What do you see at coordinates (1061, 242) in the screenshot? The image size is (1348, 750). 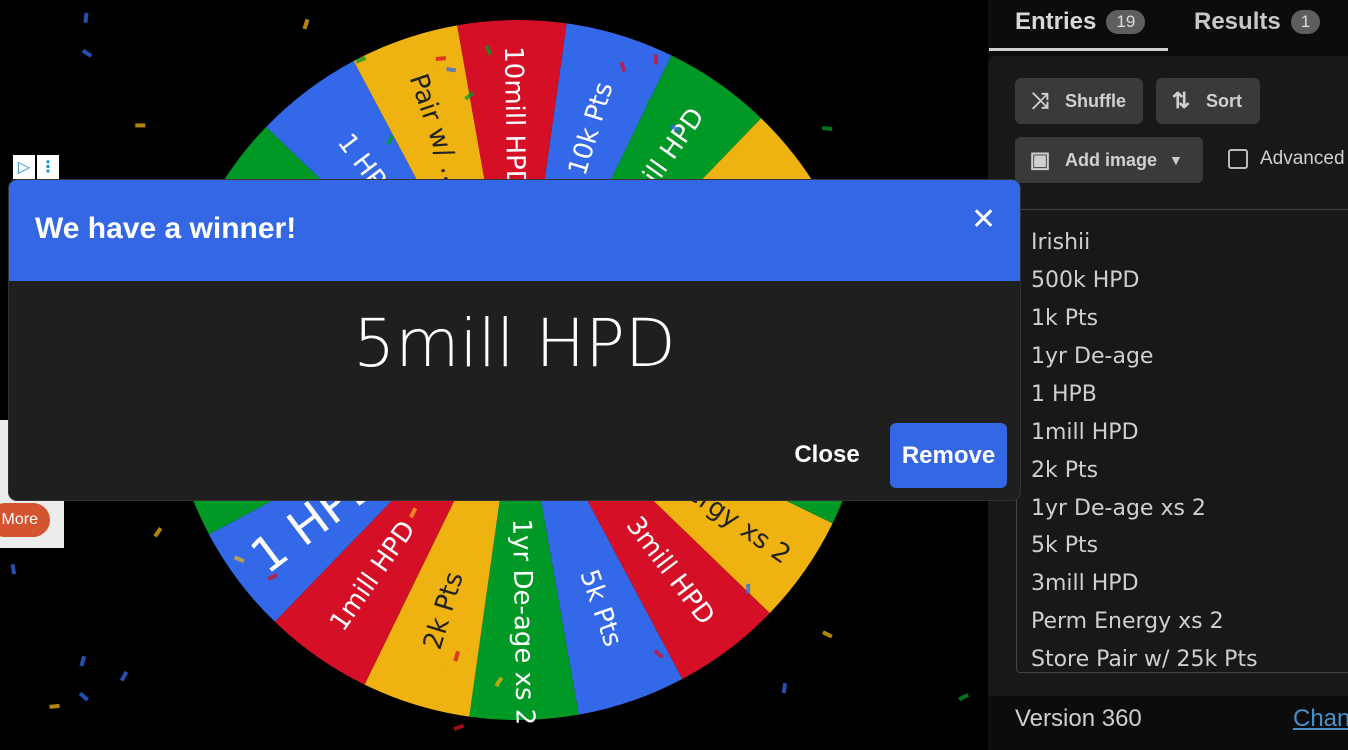 I see `list-item: Irishii` at bounding box center [1061, 242].